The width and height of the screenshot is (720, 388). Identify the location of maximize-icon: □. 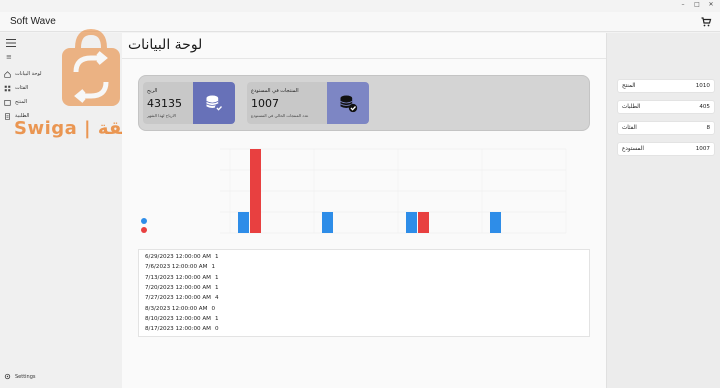
(697, 4).